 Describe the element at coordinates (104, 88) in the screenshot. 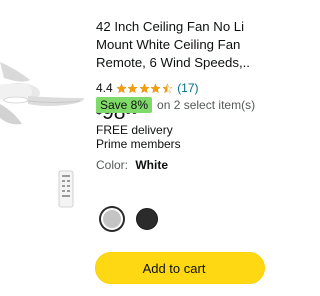

I see `rating-value: 4.4` at that location.